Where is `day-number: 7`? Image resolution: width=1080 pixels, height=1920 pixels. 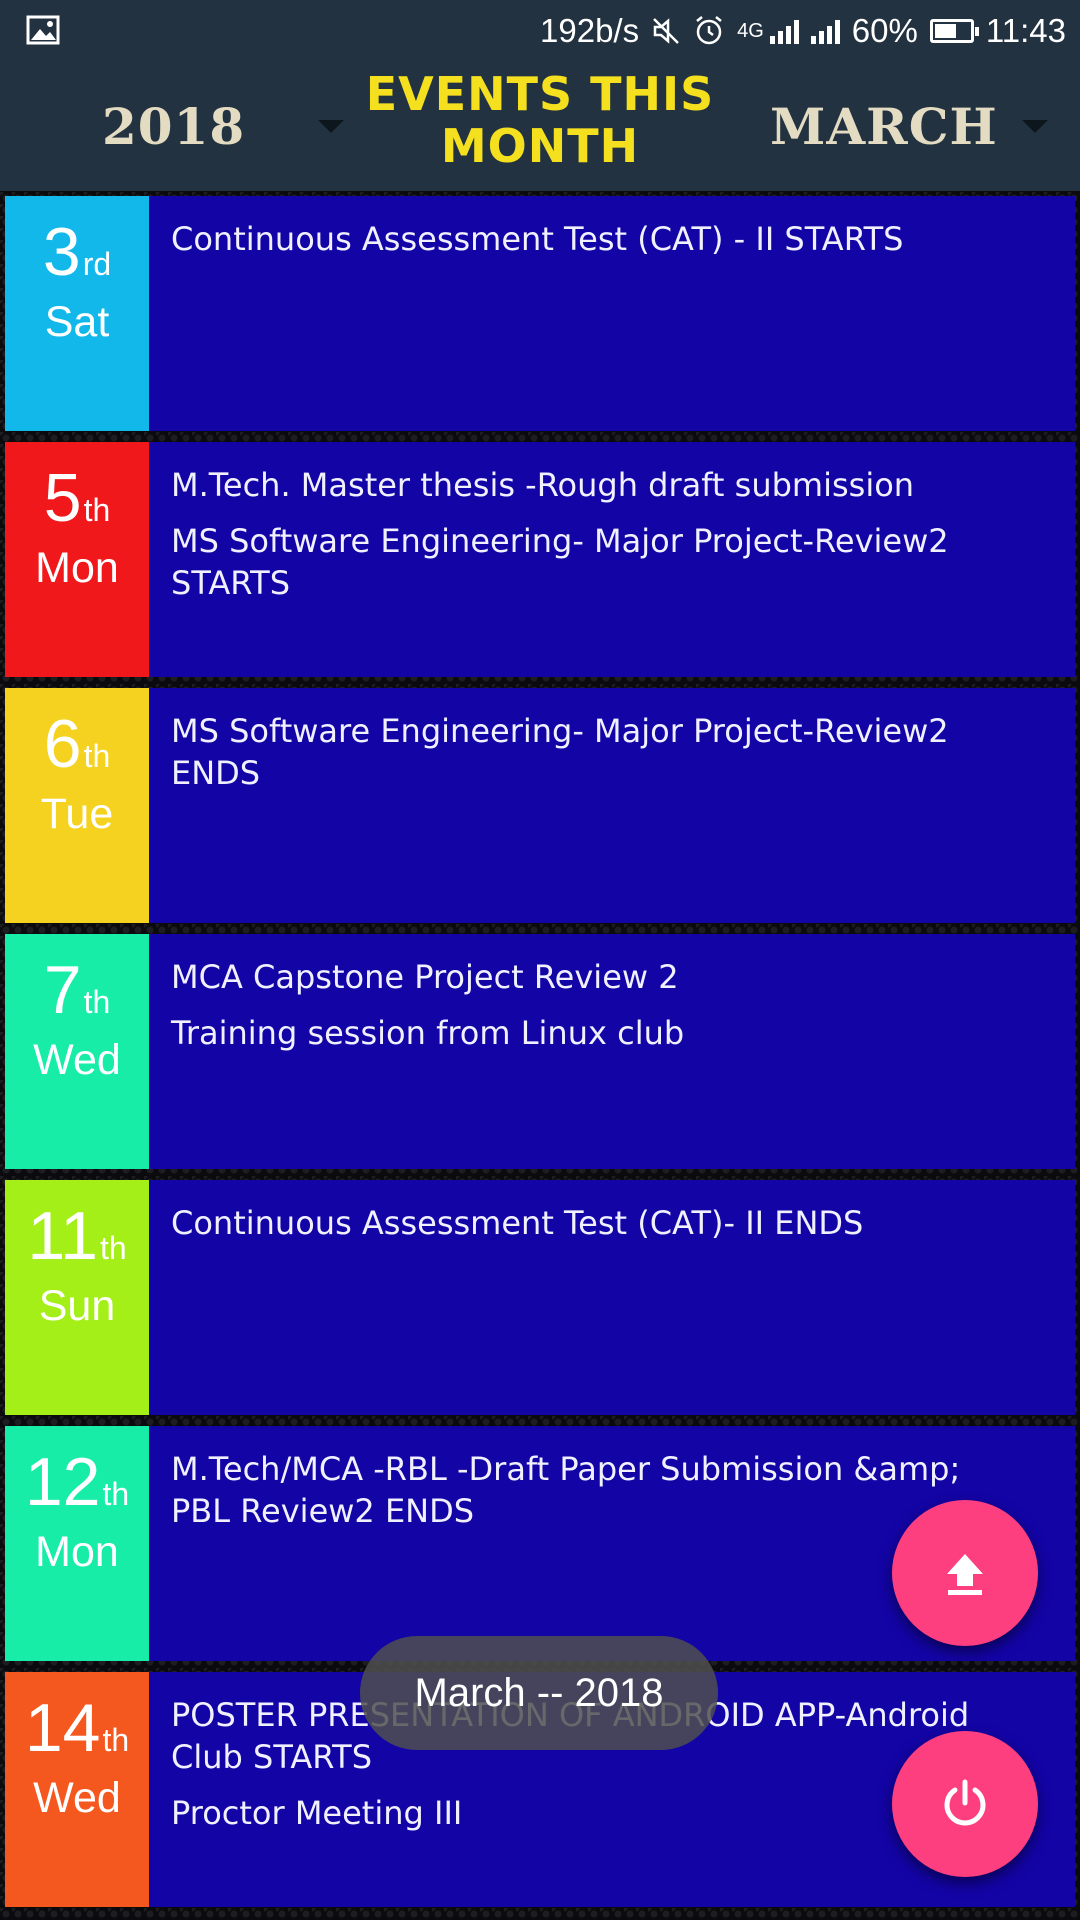 day-number: 7 is located at coordinates (62, 990).